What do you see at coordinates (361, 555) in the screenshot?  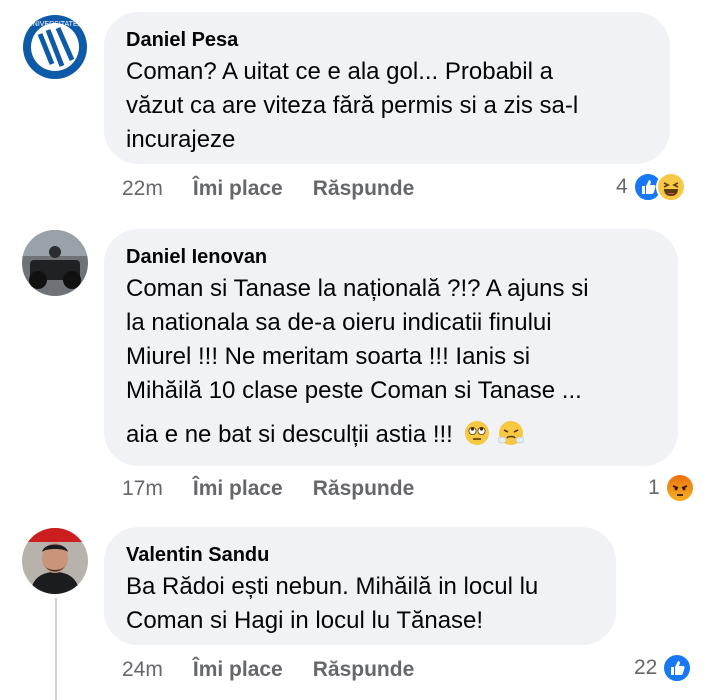 I see `comment-author: Valentin Sandu` at bounding box center [361, 555].